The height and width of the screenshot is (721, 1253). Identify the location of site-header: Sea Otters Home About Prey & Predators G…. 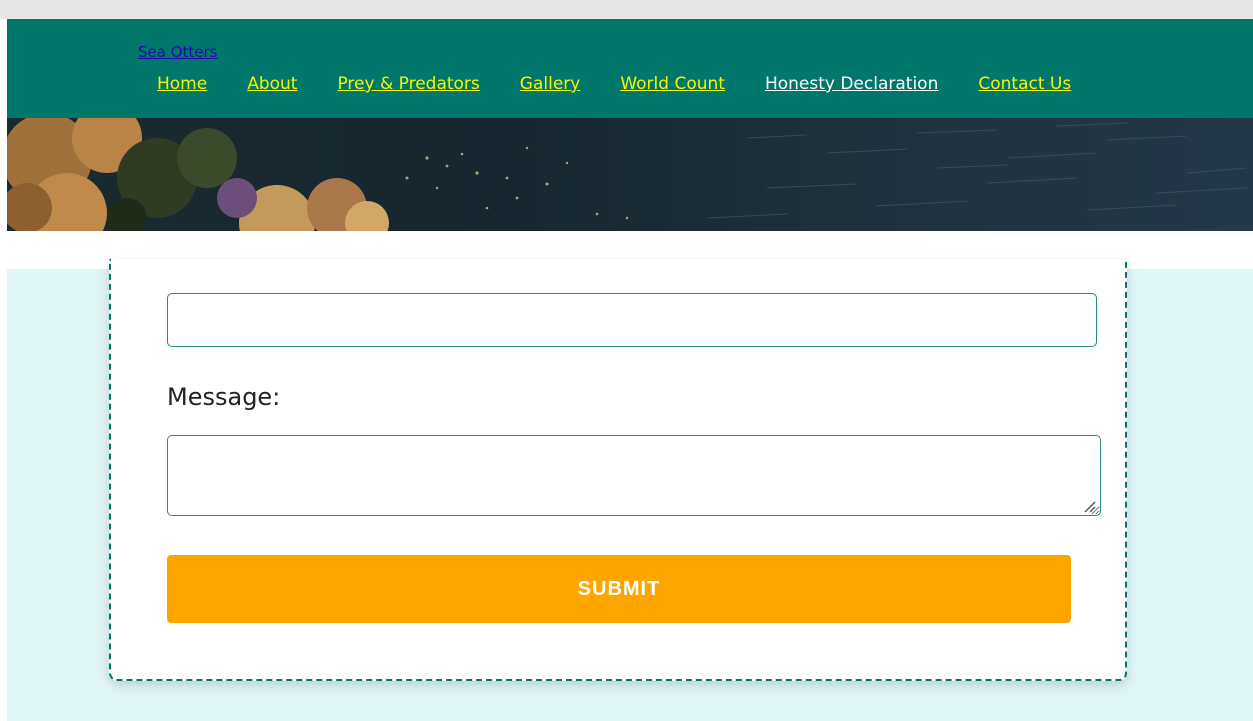
(630, 68).